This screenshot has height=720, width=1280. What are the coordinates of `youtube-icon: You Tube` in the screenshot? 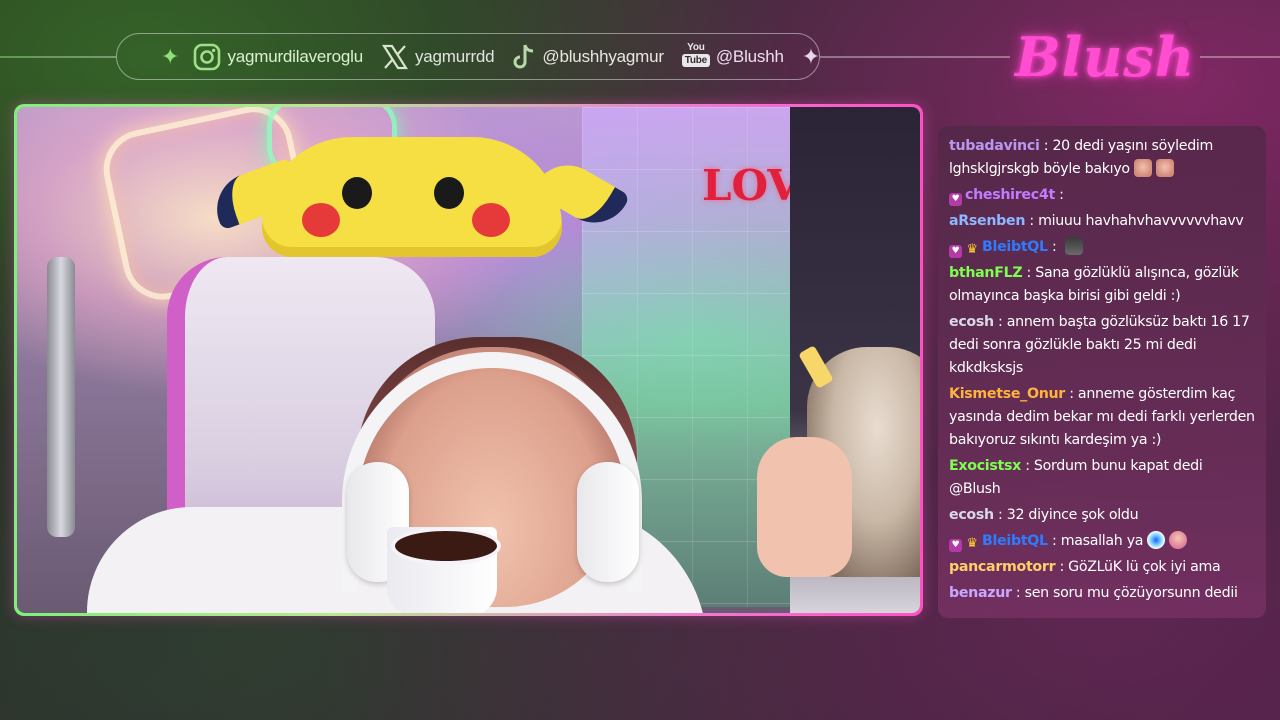 It's located at (696, 56).